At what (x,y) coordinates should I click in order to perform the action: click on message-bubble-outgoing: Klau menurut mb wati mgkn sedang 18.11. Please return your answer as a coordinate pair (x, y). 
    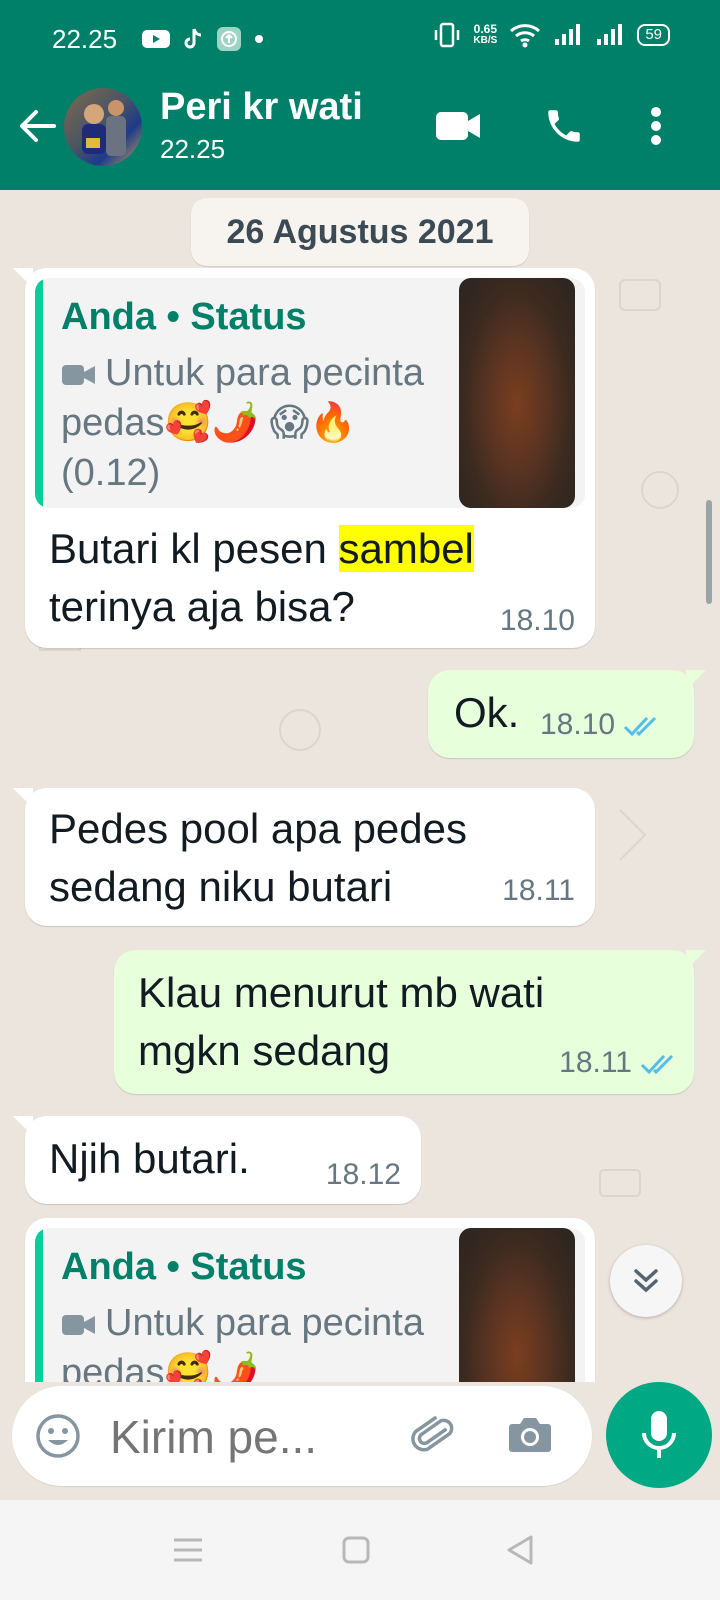
    Looking at the image, I should click on (410, 1022).